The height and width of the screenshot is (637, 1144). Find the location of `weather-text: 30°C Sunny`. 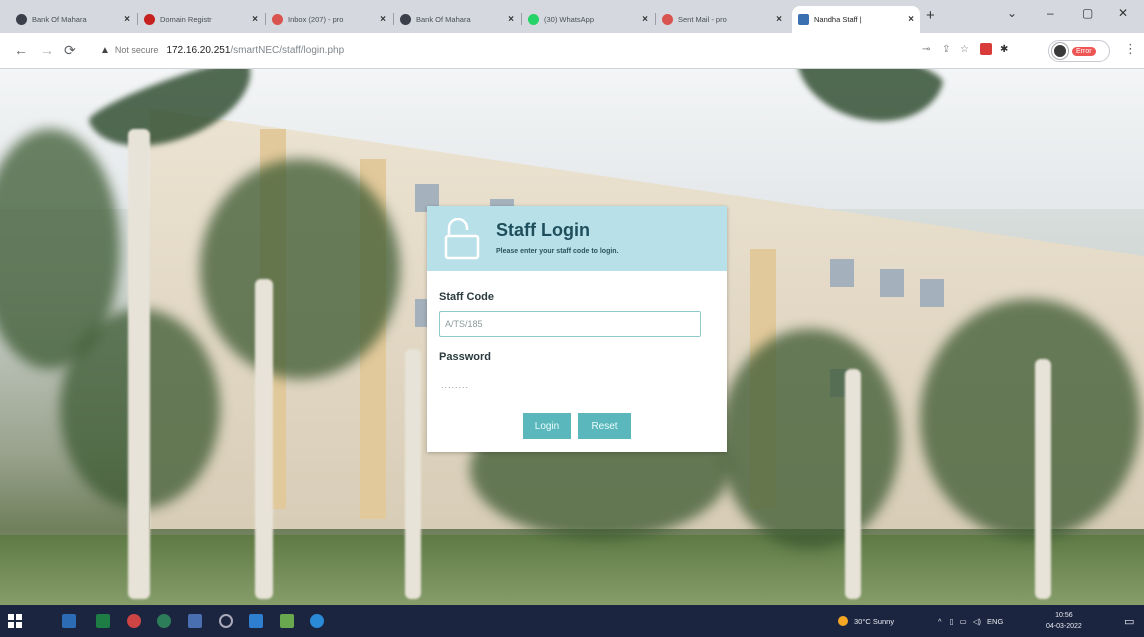

weather-text: 30°C Sunny is located at coordinates (874, 621).